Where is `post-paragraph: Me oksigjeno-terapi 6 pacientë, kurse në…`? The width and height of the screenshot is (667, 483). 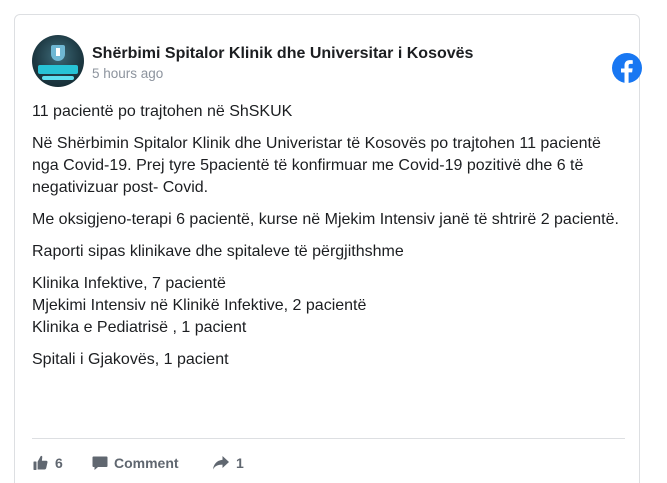 post-paragraph: Me oksigjeno-terapi 6 pacientë, kurse në… is located at coordinates (325, 219).